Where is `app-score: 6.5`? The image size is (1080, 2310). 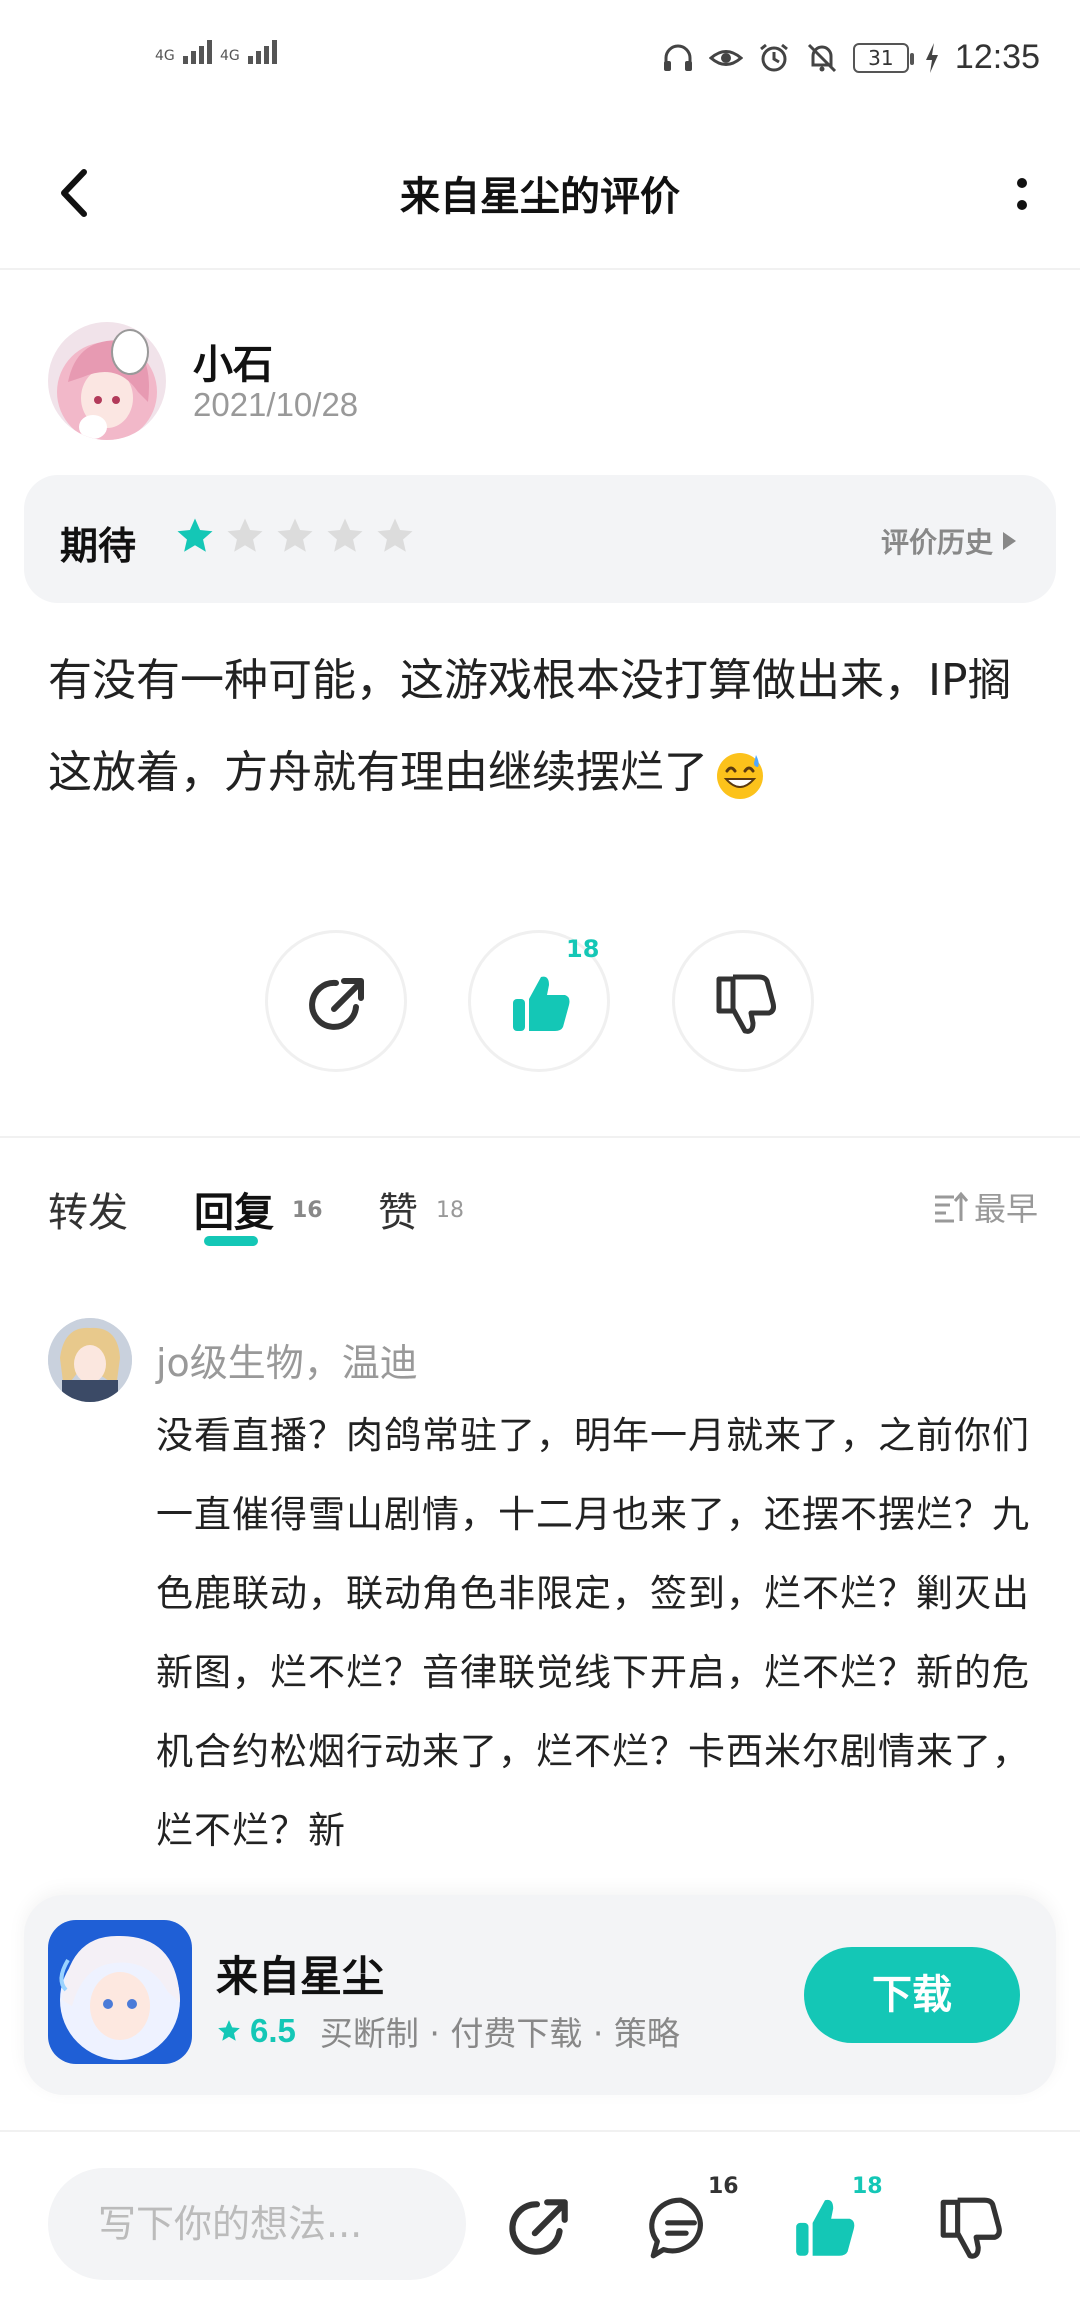 app-score: 6.5 is located at coordinates (273, 2030).